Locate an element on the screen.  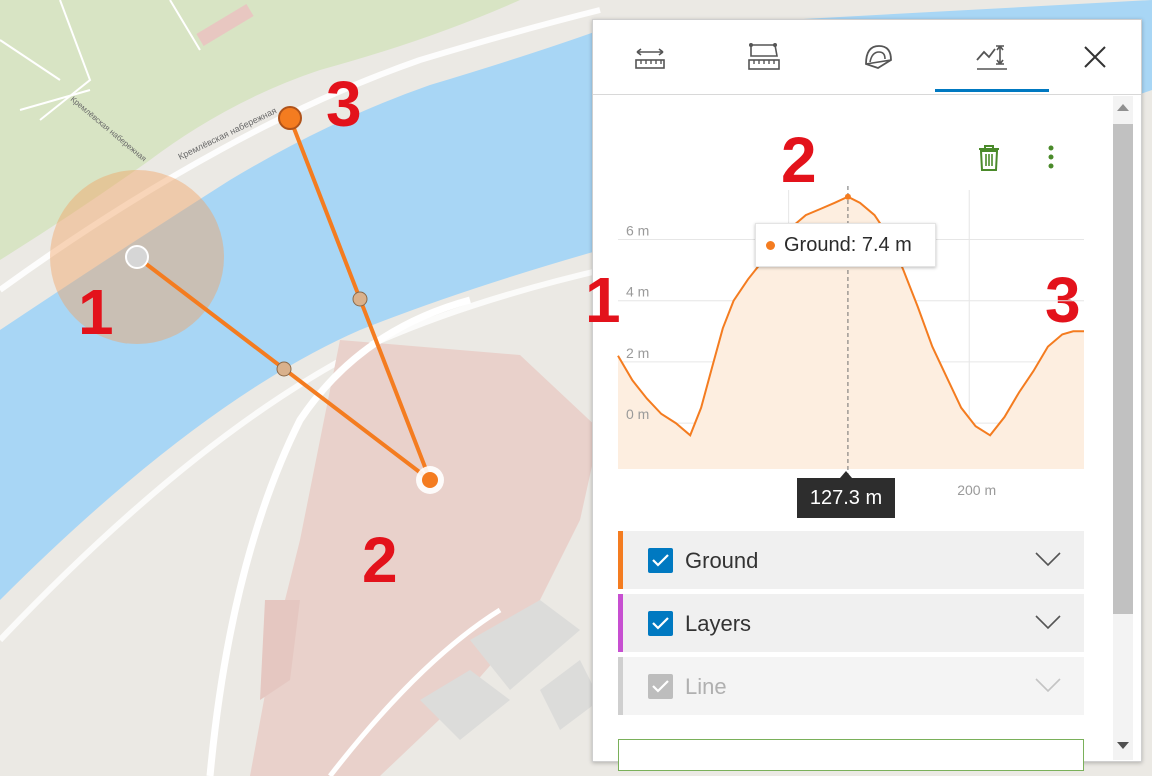
scrollbar is located at coordinates (1123, 428).